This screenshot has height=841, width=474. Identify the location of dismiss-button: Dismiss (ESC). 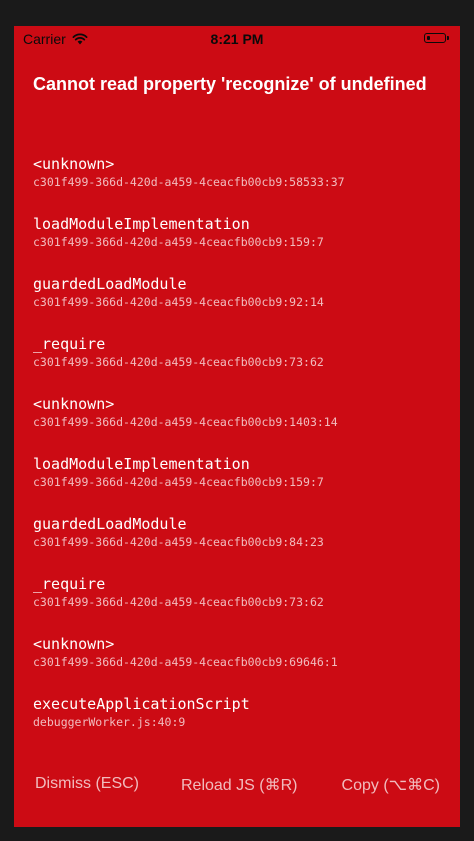
(87, 784).